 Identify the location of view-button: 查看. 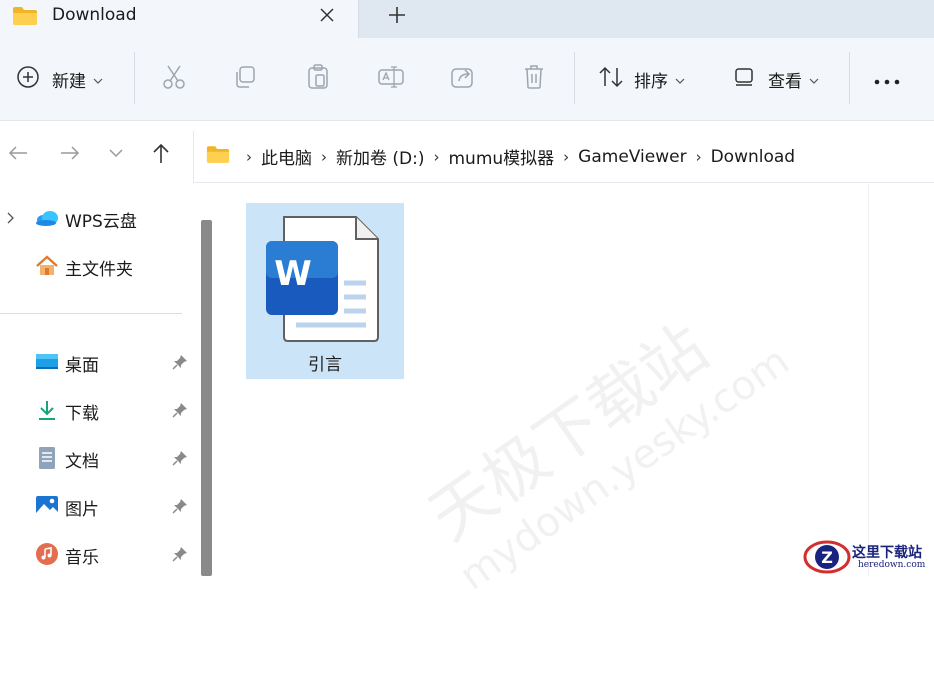
(776, 79).